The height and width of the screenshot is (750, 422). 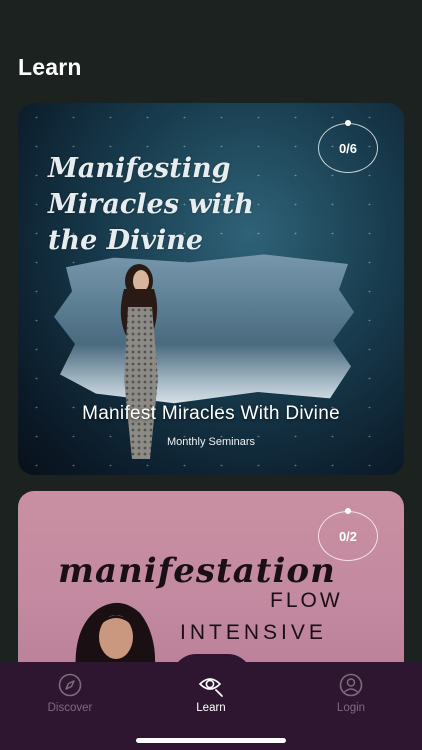 What do you see at coordinates (211, 708) in the screenshot?
I see `tab-label: Learn` at bounding box center [211, 708].